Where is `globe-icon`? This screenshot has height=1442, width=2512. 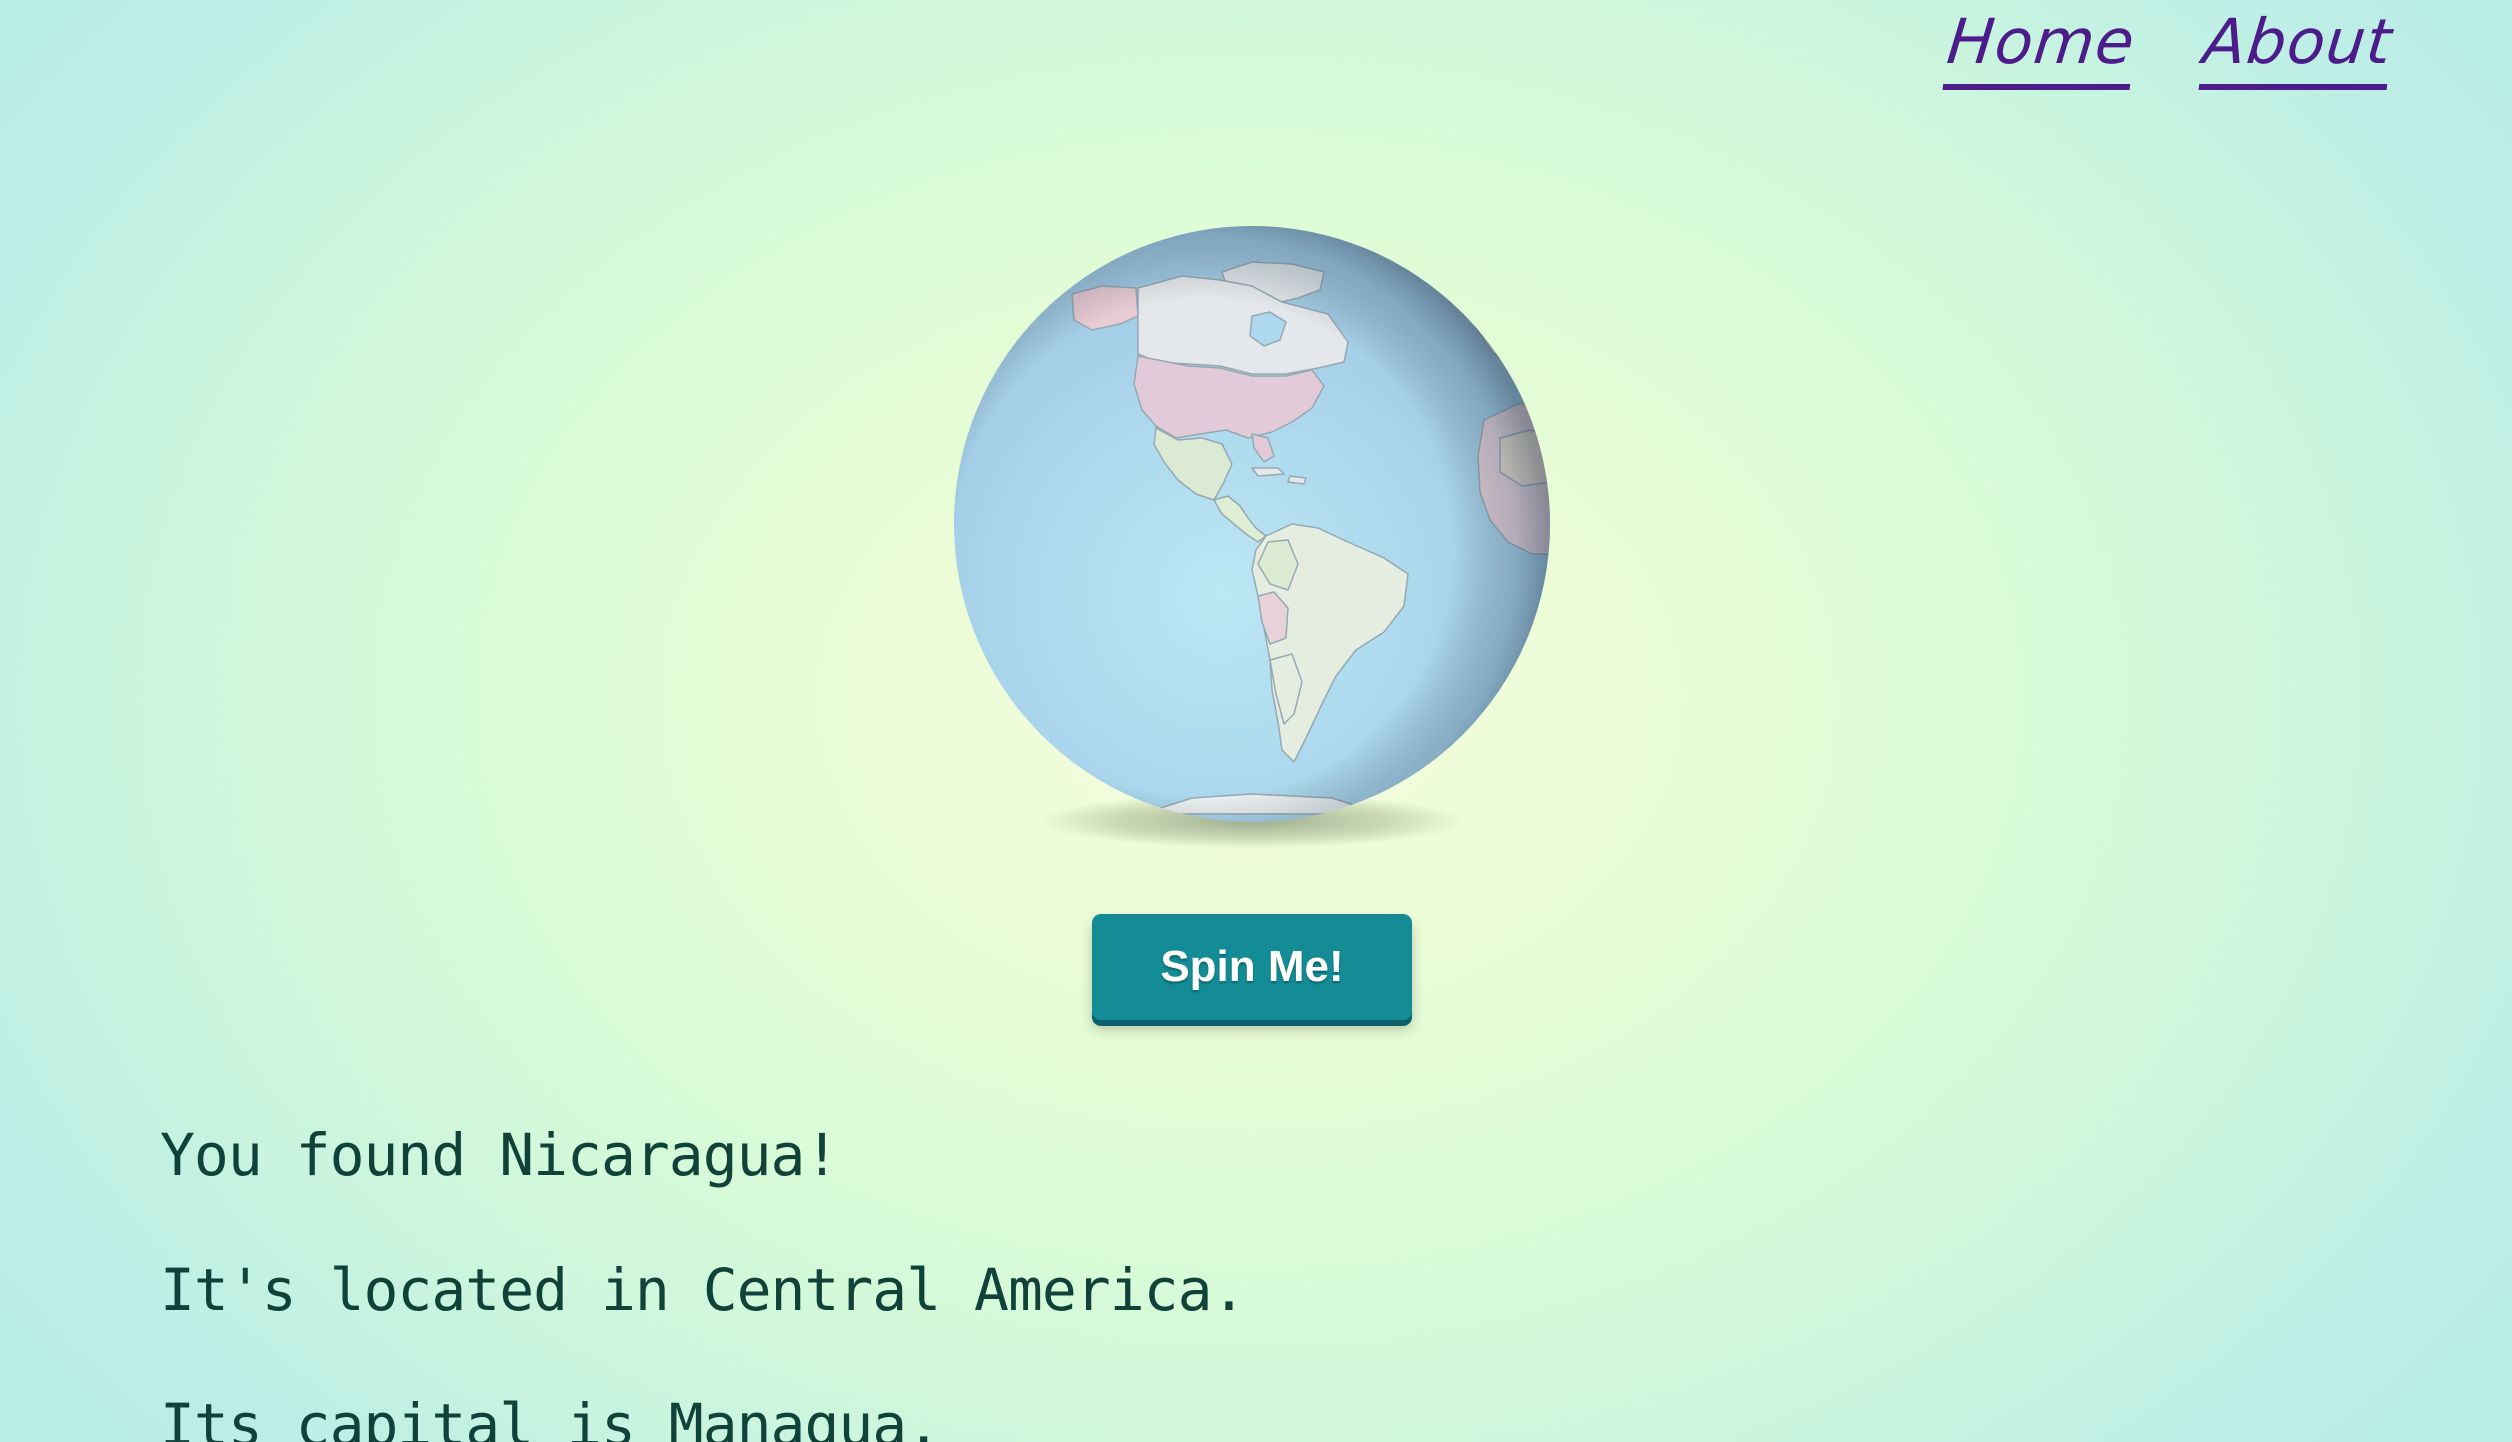 globe-icon is located at coordinates (1252, 524).